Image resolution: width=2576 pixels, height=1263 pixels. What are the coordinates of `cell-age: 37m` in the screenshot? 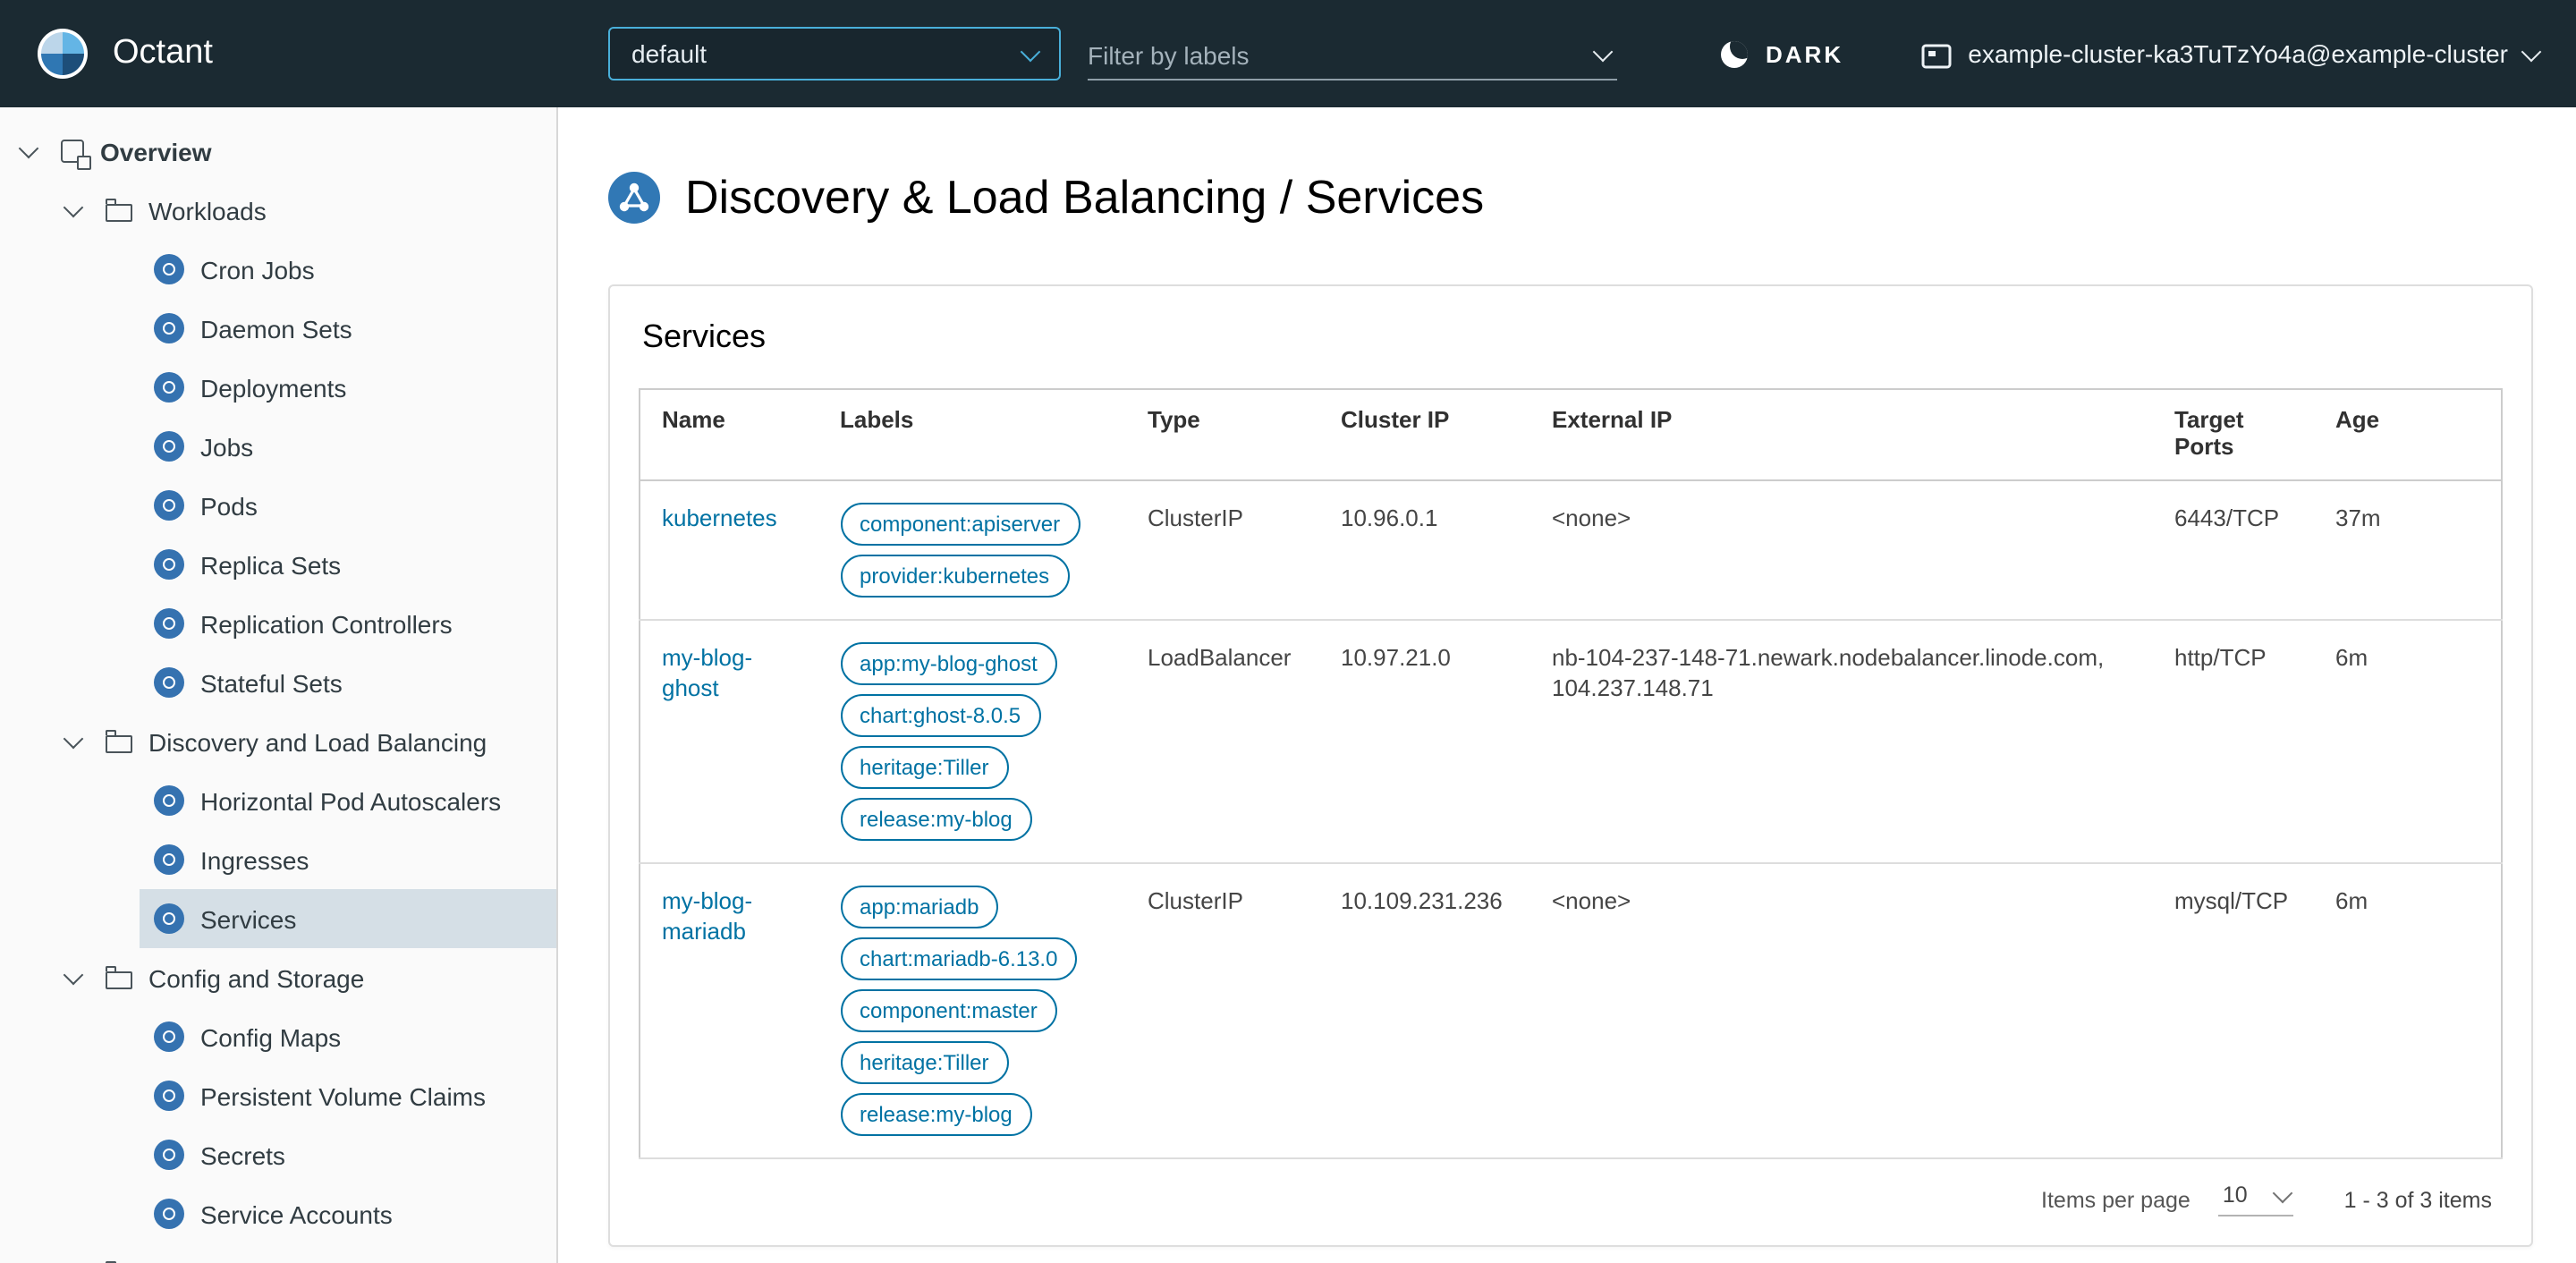 It's located at (2408, 550).